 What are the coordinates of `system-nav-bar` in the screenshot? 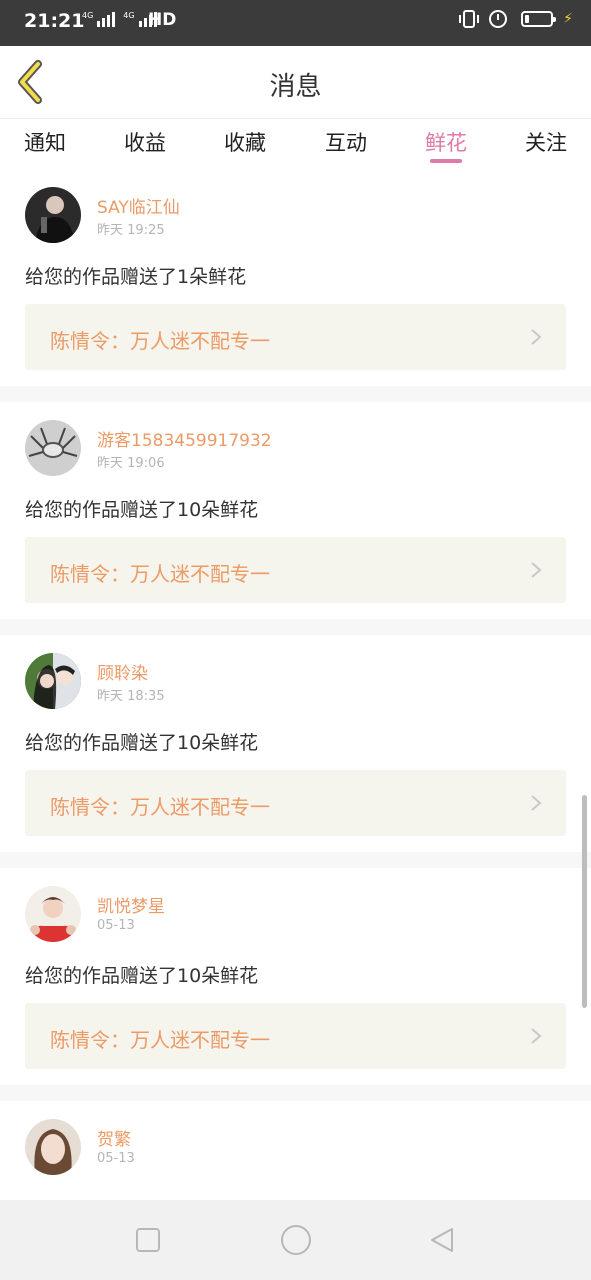 It's located at (295, 1240).